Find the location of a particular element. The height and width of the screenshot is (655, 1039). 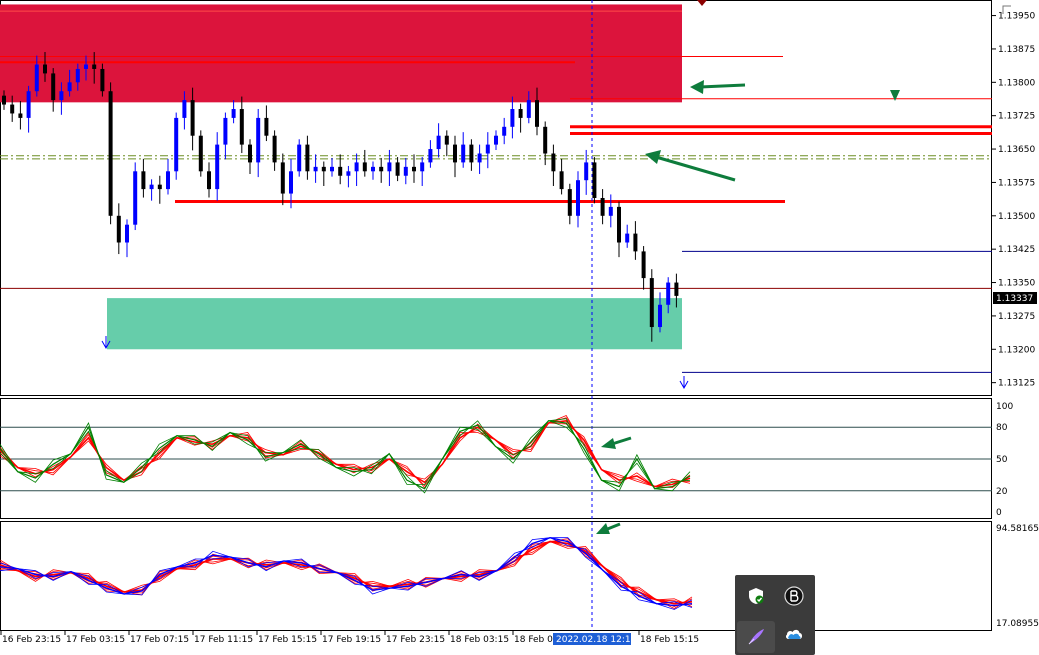

momentum-tick-label: 94.58165 is located at coordinates (1017, 529).